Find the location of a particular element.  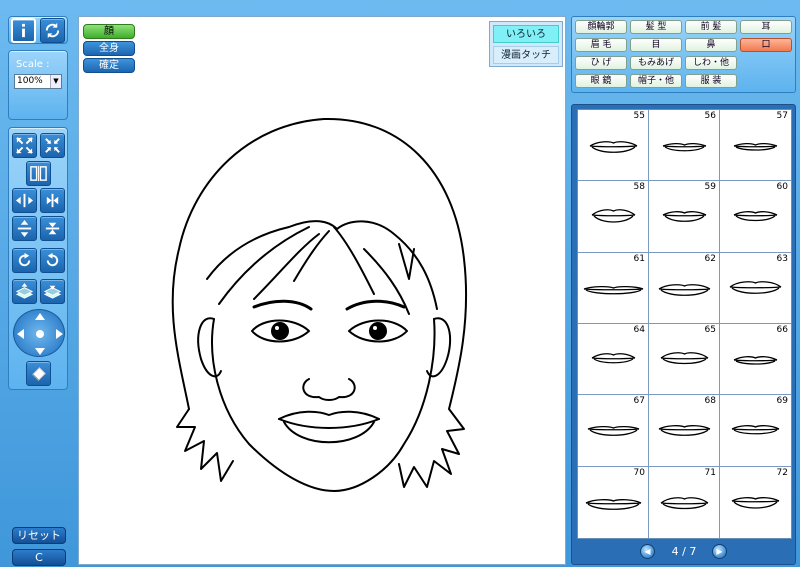

face-mode-button: 顔 is located at coordinates (109, 31).